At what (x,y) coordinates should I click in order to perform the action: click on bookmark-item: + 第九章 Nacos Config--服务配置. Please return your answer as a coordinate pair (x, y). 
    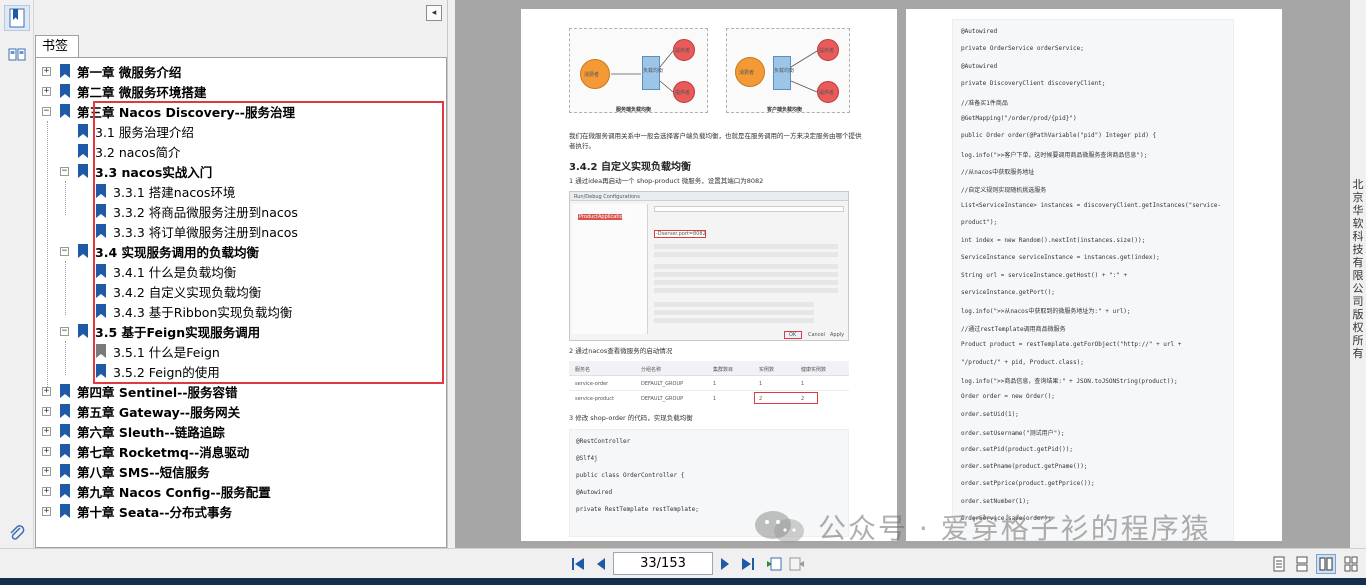
    Looking at the image, I should click on (156, 491).